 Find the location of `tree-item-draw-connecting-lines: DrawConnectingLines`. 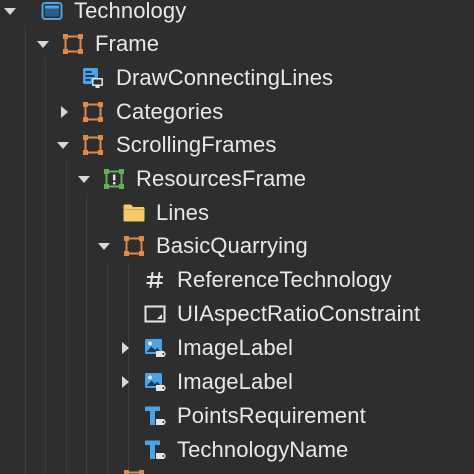

tree-item-draw-connecting-lines: DrawConnectingLines is located at coordinates (237, 78).